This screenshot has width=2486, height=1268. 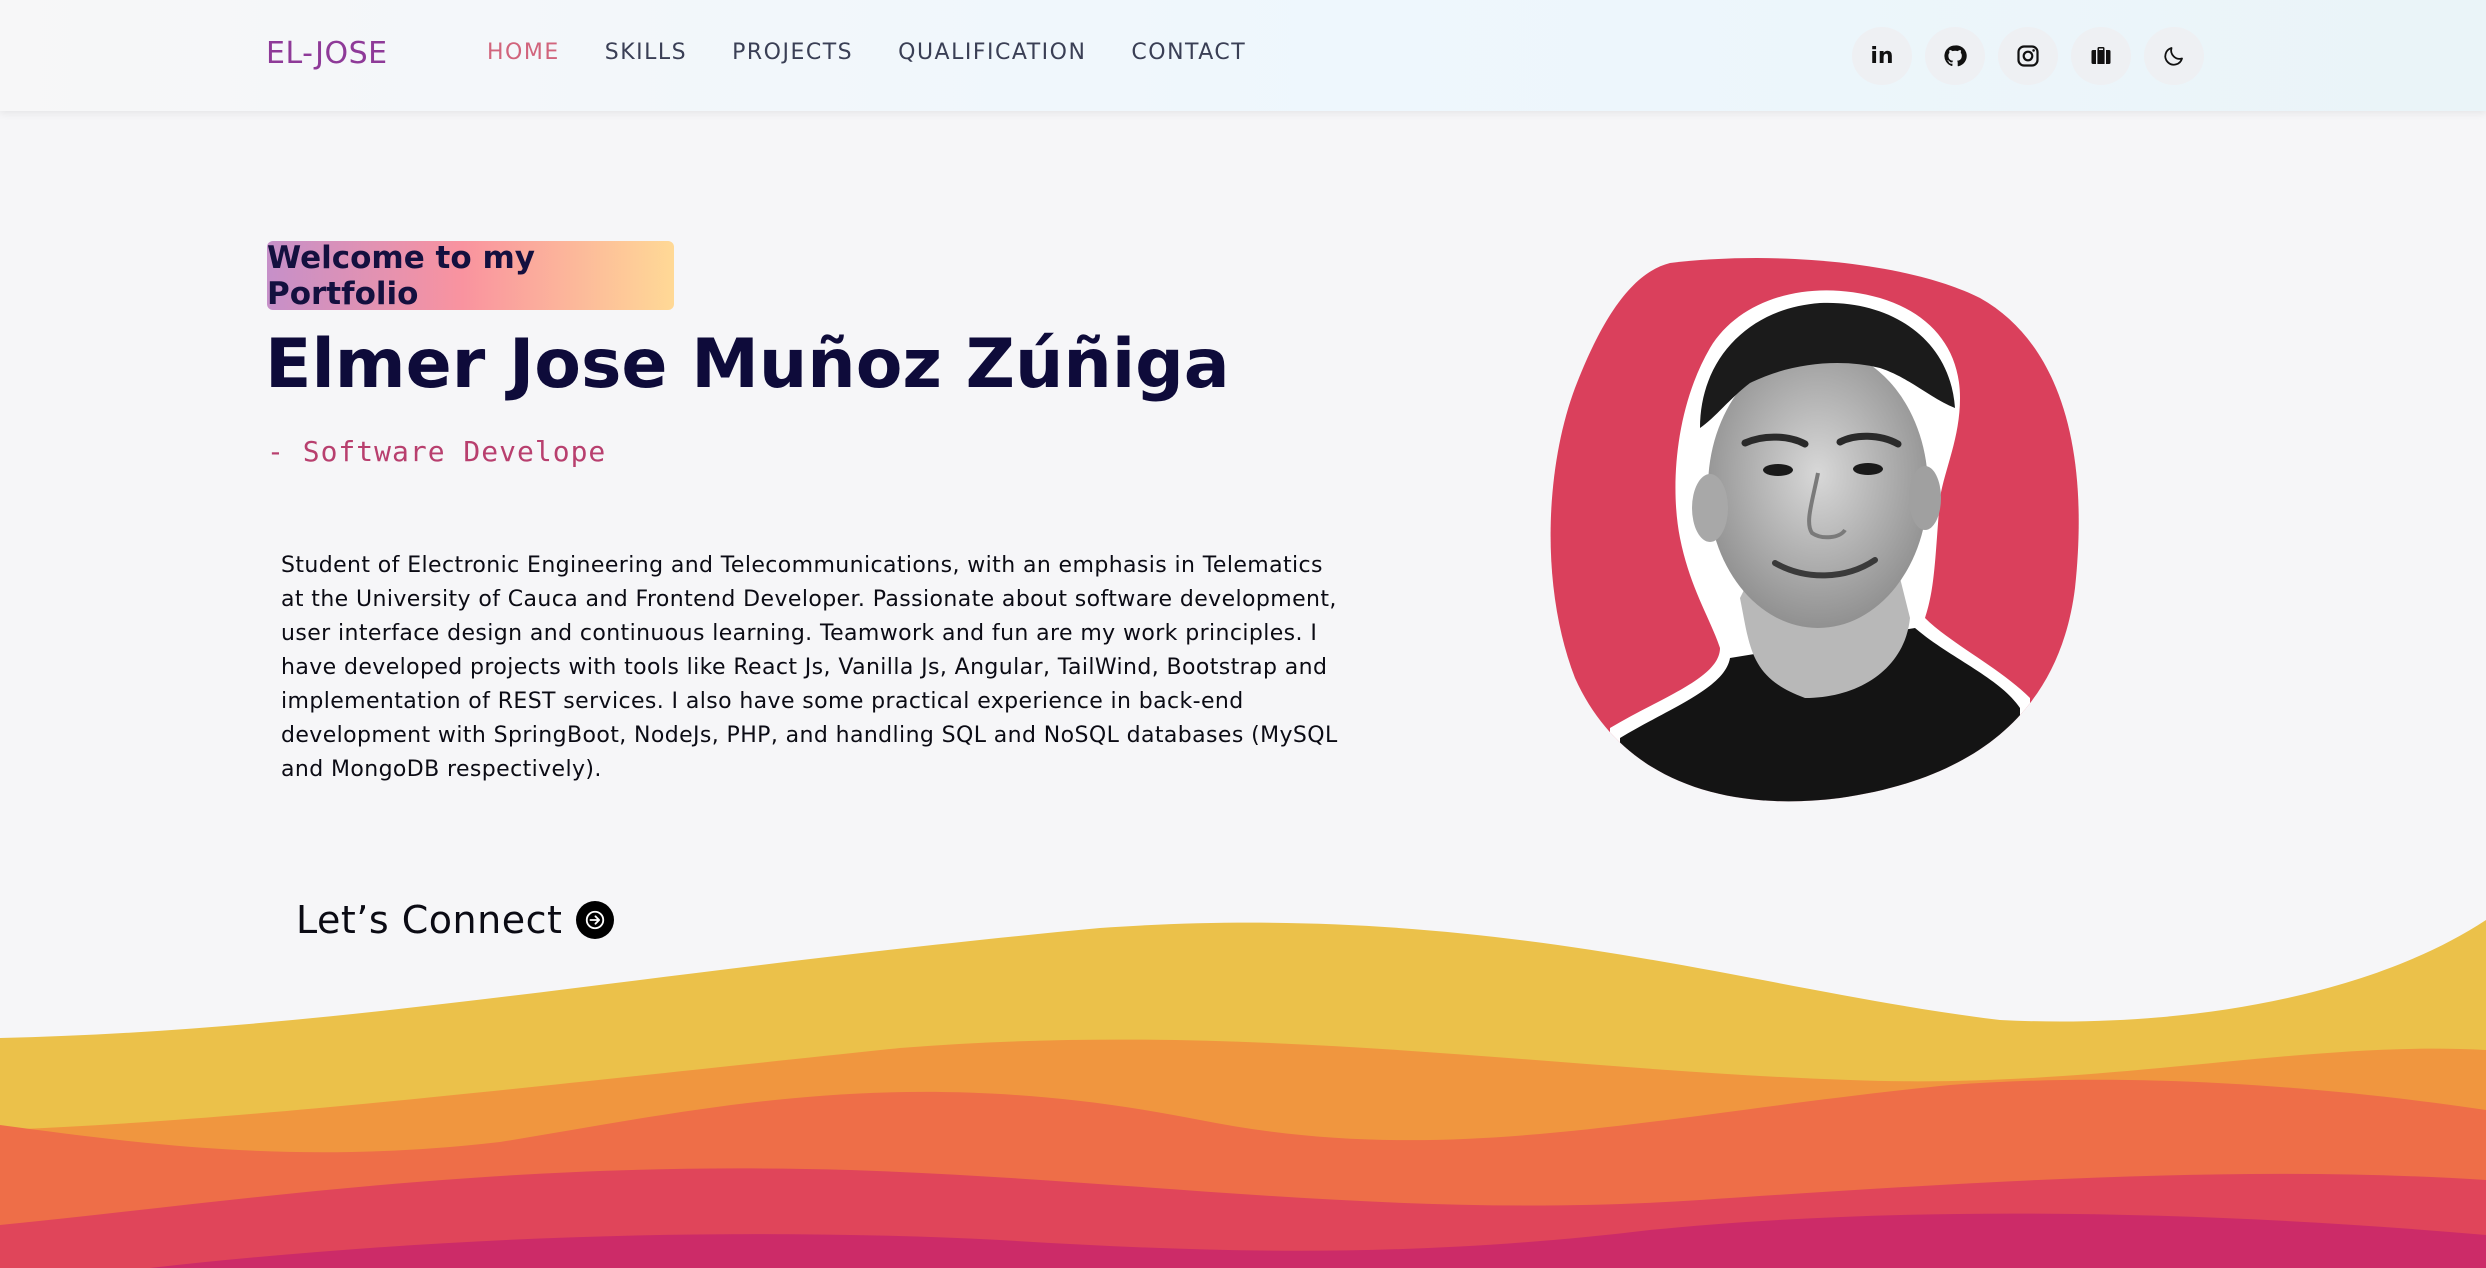 What do you see at coordinates (595, 920) in the screenshot?
I see `arrow-right-icon` at bounding box center [595, 920].